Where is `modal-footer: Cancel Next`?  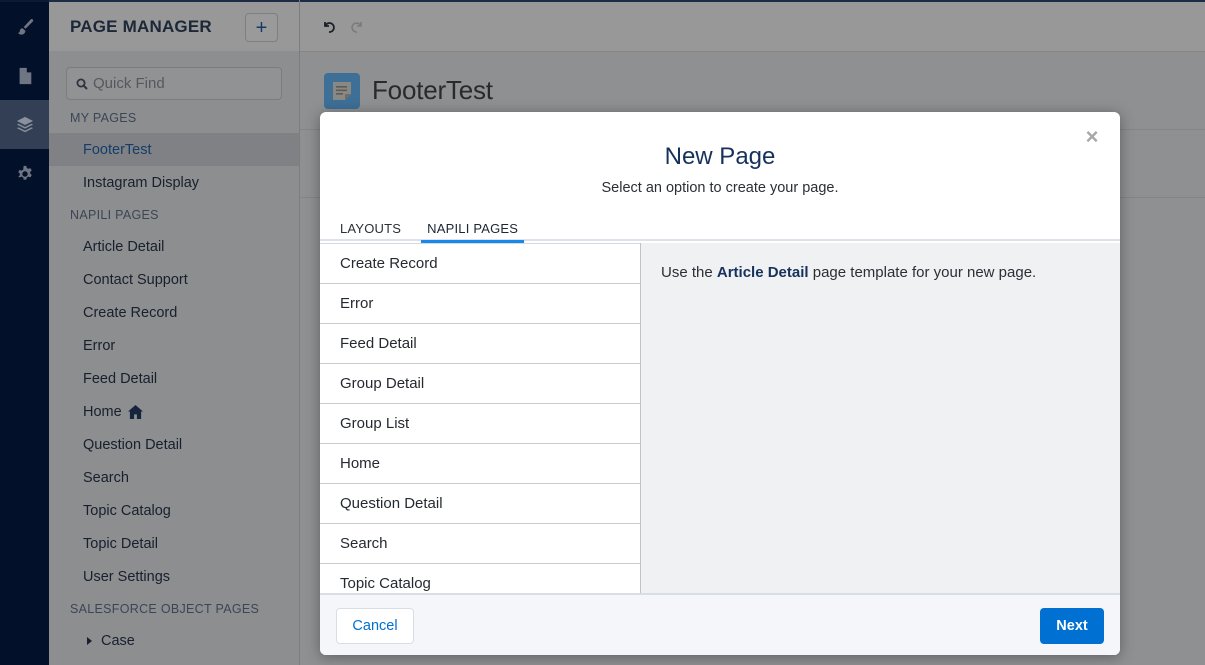
modal-footer: Cancel Next is located at coordinates (720, 624).